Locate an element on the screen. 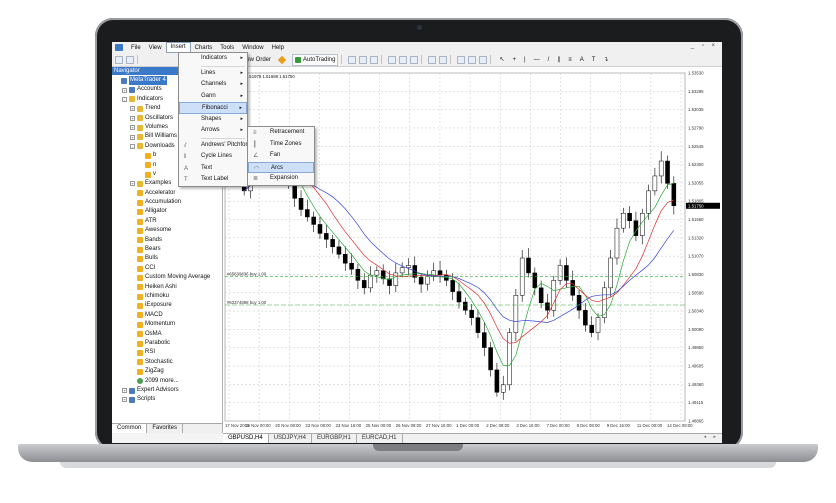 This screenshot has height=503, width=836. chart-tab-eurgbp: EURGBP,H1 is located at coordinates (334, 438).